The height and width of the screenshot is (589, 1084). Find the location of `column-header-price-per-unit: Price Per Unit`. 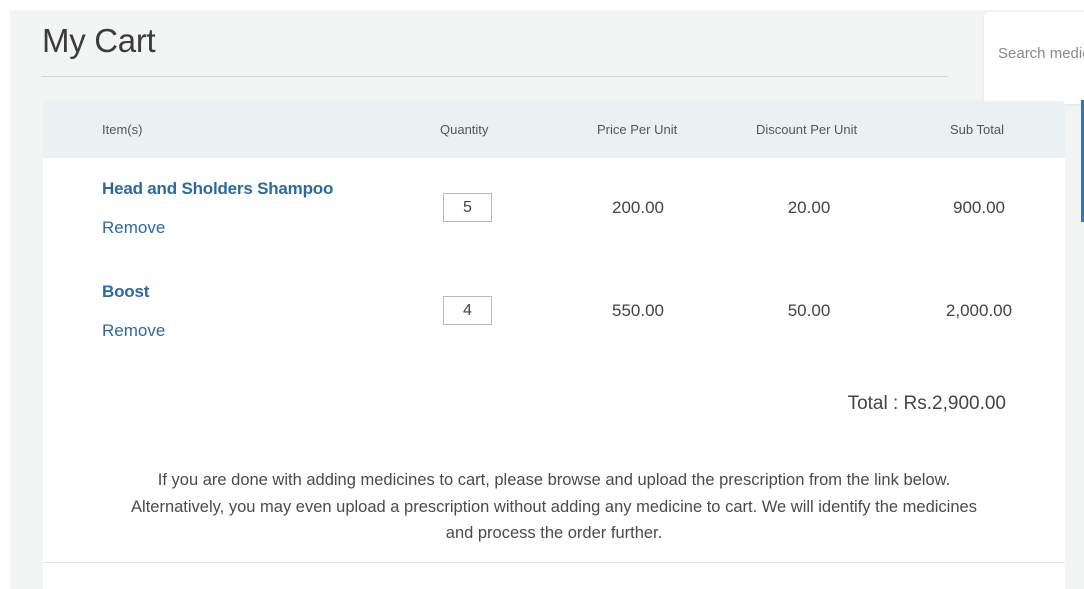

column-header-price-per-unit: Price Per Unit is located at coordinates (637, 129).